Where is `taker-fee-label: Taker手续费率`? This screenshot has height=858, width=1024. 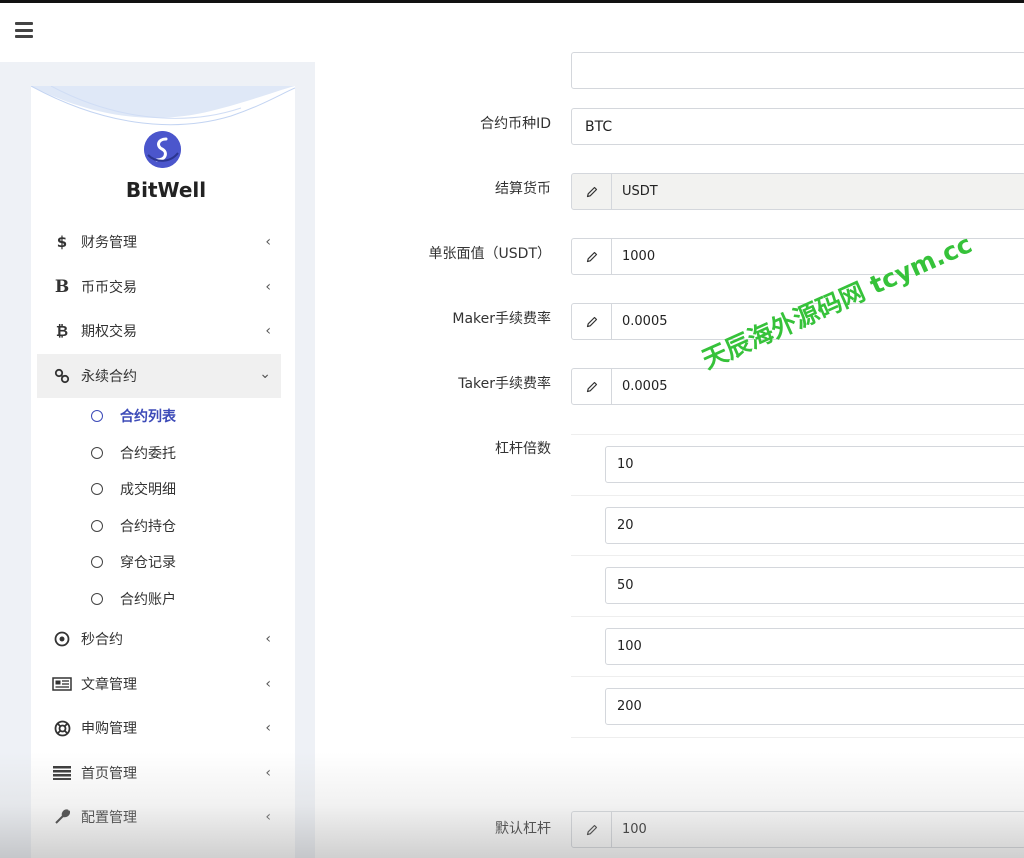 taker-fee-label: Taker手续费率 is located at coordinates (504, 384).